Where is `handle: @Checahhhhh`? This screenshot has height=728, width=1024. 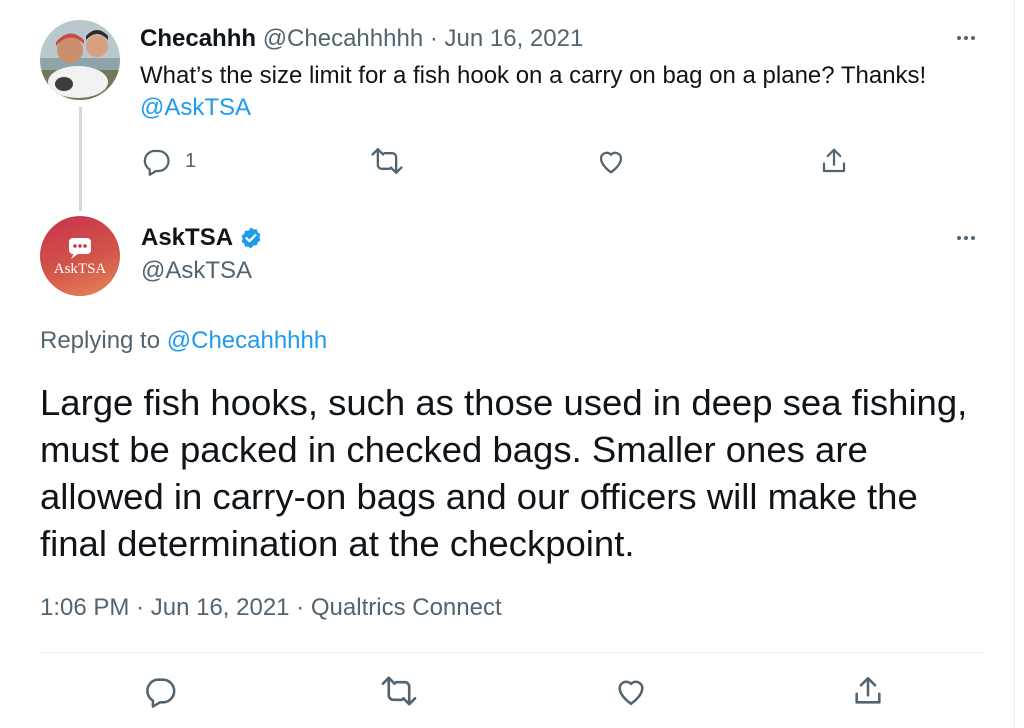
handle: @Checahhhhh is located at coordinates (343, 38).